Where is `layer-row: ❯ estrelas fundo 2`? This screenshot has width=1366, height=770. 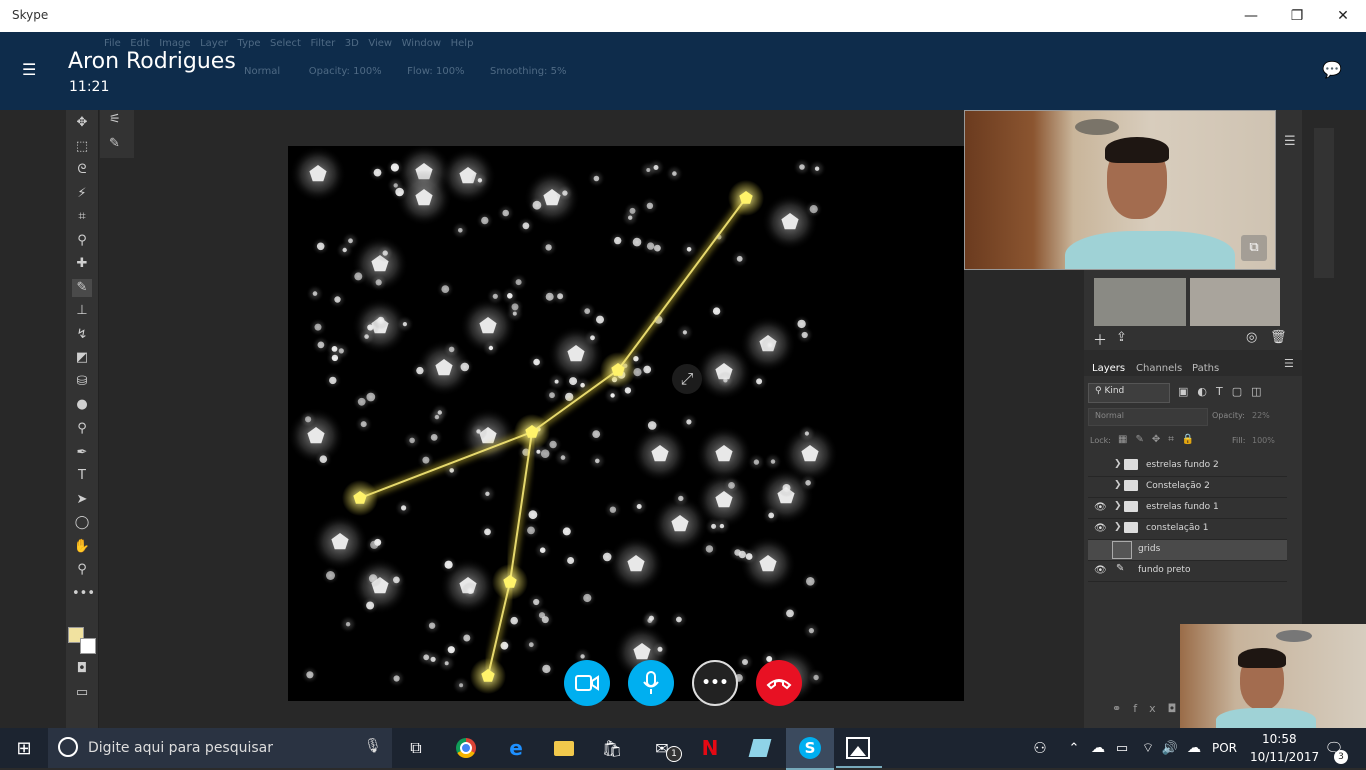
layer-row: ❯ estrelas fundo 2 is located at coordinates (1187, 466).